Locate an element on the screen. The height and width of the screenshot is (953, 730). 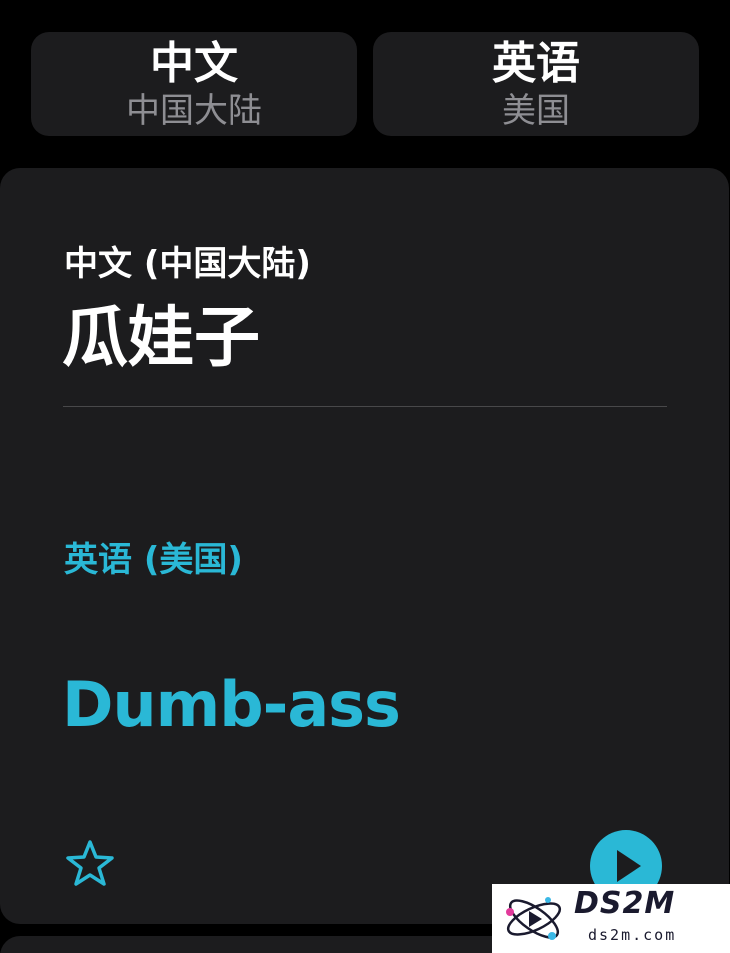
source-text: 瓜娃子 is located at coordinates (161, 332).